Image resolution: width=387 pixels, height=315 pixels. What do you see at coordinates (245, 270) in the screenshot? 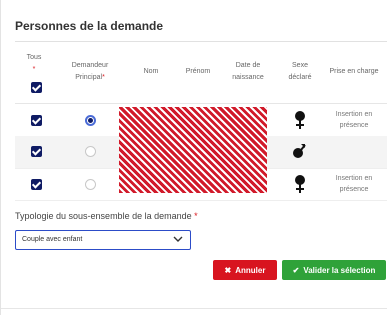
I see `cancel-button: ✖ Annuler` at bounding box center [245, 270].